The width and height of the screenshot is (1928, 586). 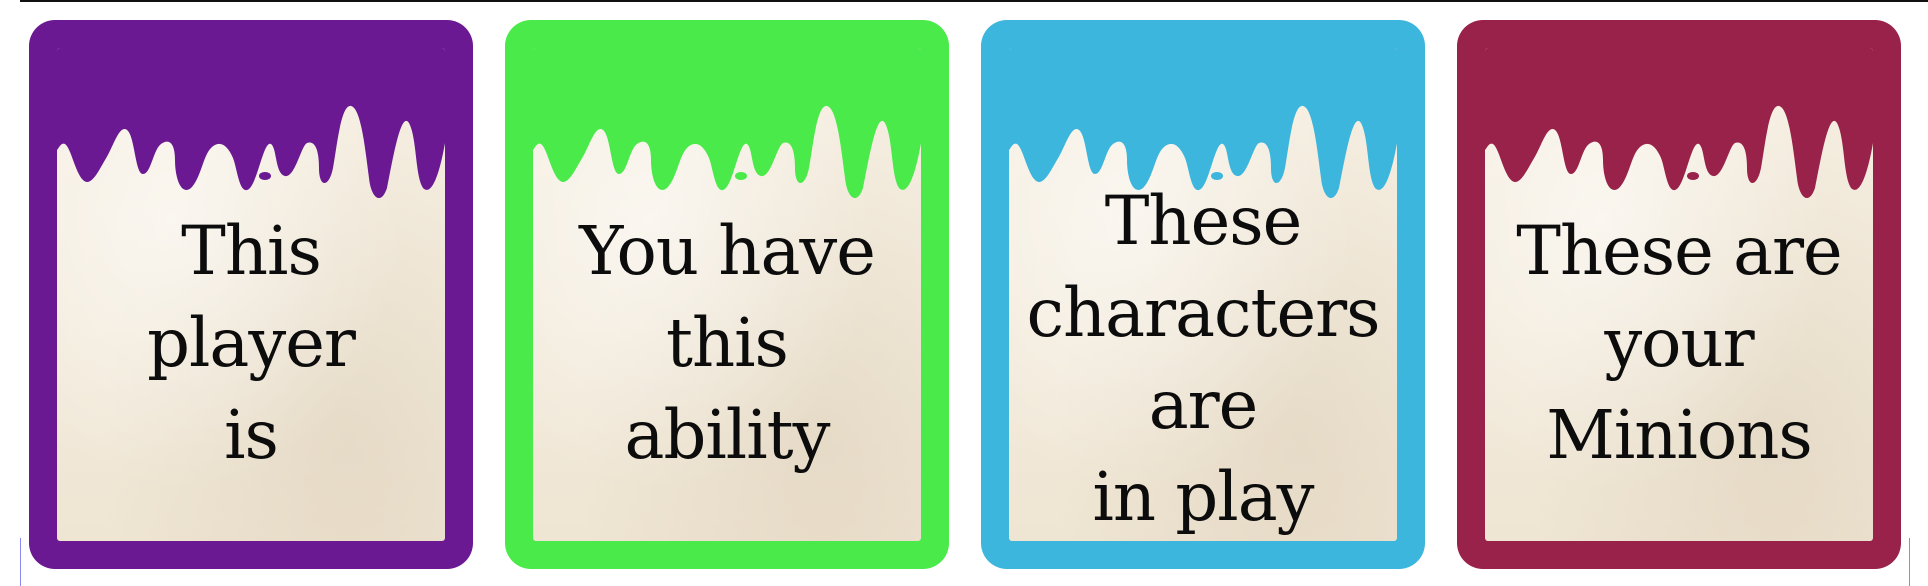 I want to click on card-text: You have this ability, so click(x=727, y=343).